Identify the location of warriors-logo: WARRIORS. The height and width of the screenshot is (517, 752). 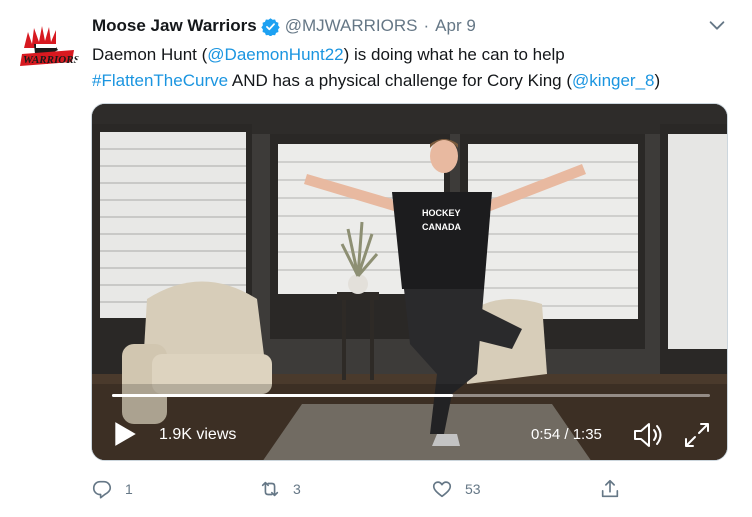
(47, 47).